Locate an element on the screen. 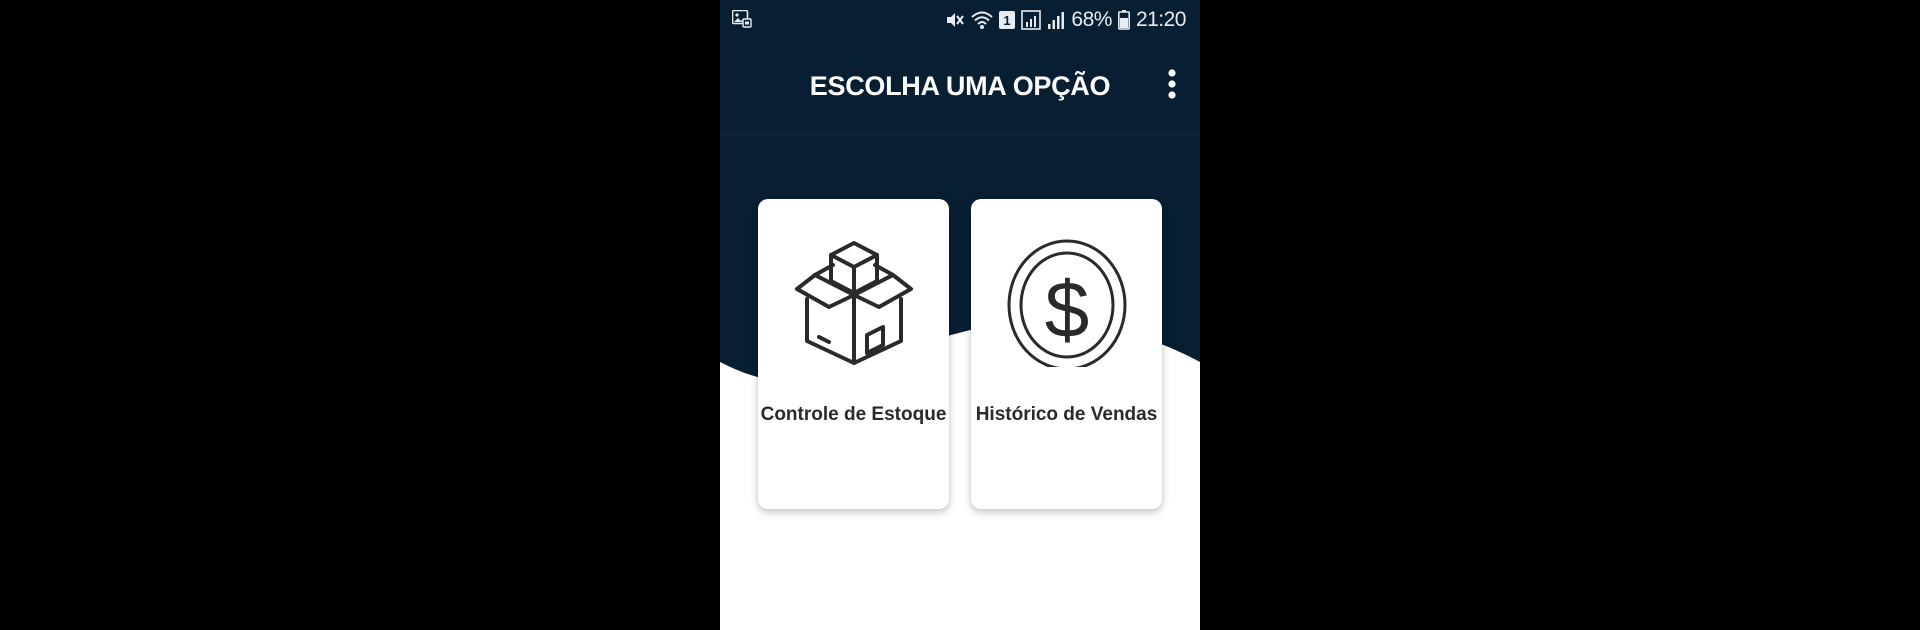  dollar-coin-icon: $ is located at coordinates (1066, 303).